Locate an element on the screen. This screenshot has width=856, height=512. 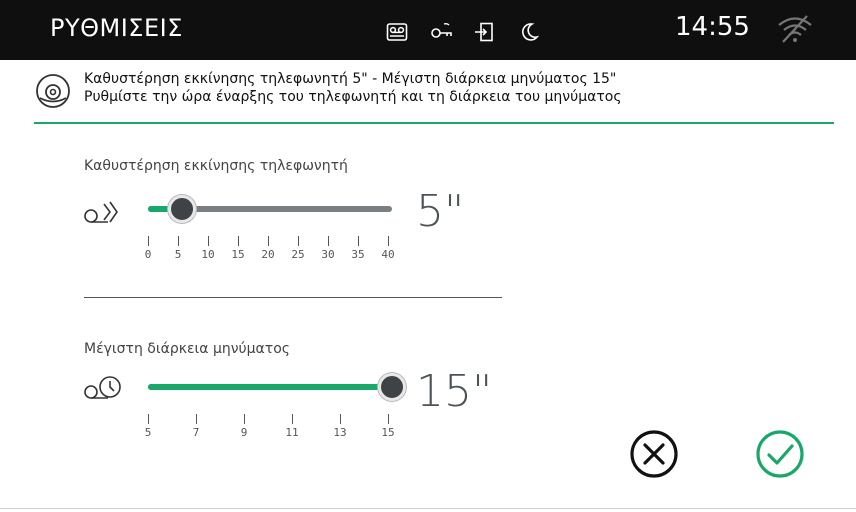
moon-icon is located at coordinates (529, 32).